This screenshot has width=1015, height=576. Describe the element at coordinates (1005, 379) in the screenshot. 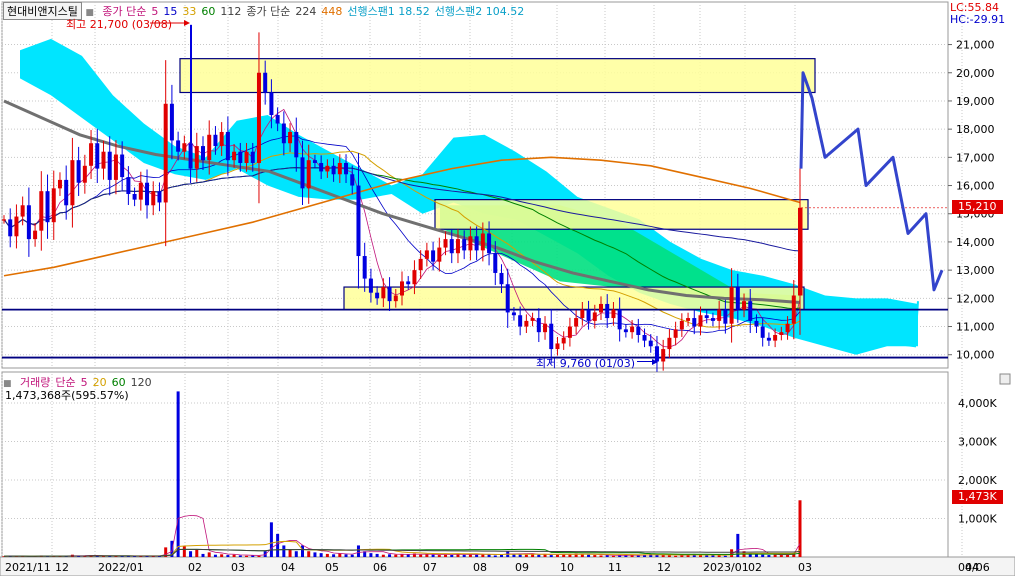

I see `panel-scroll-icon` at that location.